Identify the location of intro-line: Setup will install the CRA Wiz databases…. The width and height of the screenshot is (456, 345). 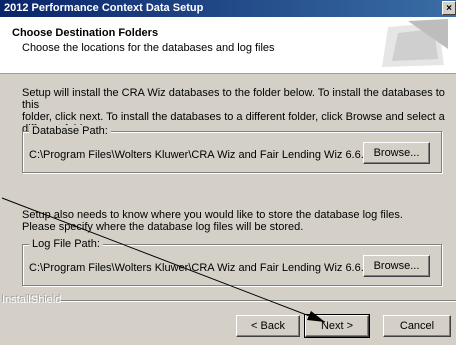
(233, 99).